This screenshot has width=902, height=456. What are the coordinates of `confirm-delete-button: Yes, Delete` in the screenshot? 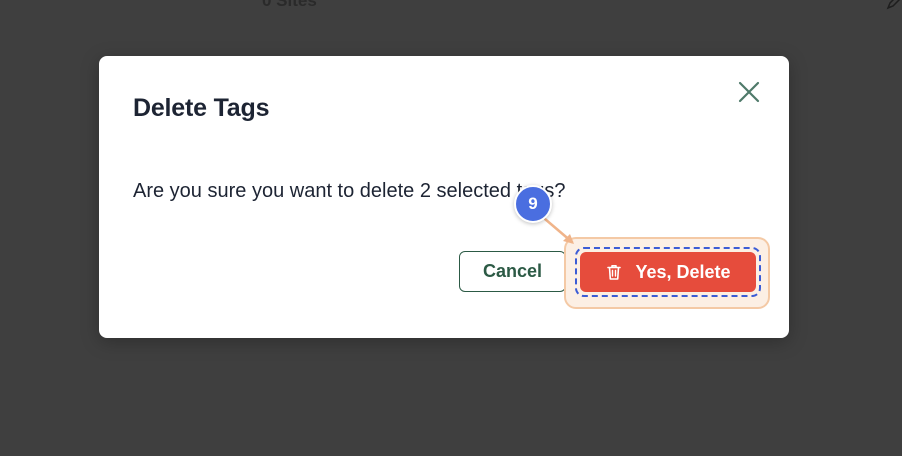 It's located at (668, 272).